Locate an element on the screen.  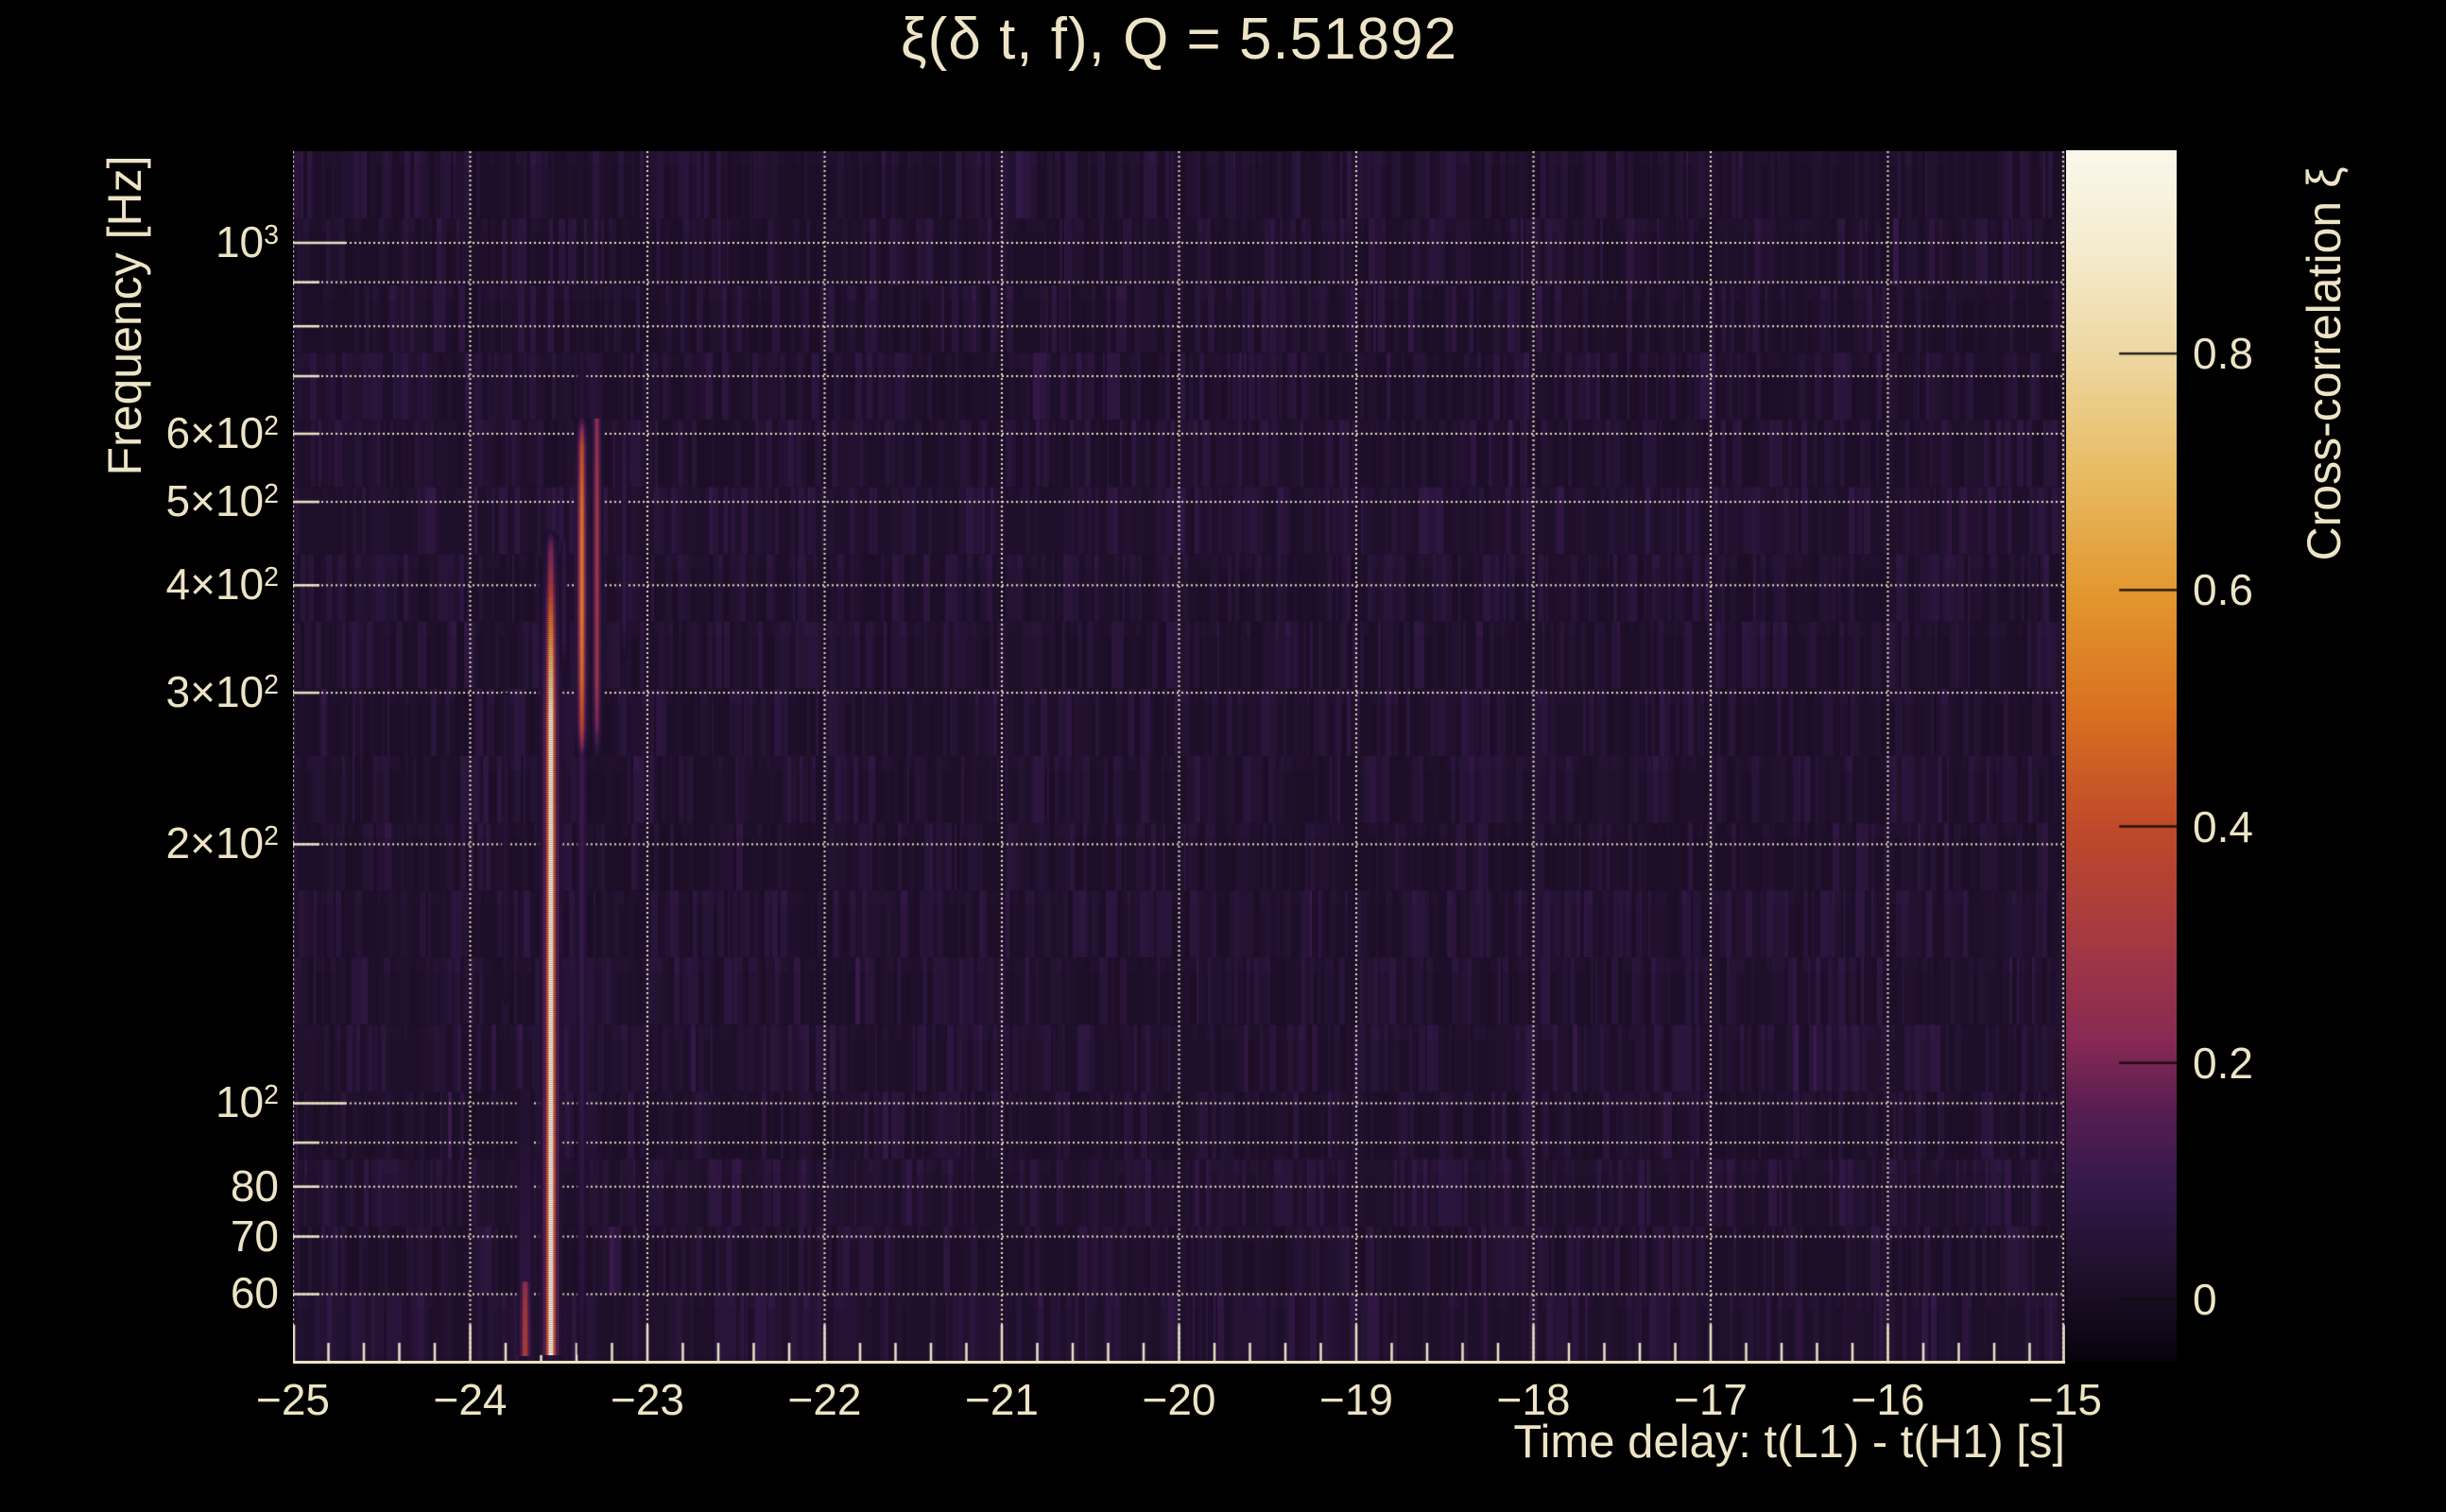
x-tick-label: −21 is located at coordinates (1002, 1399).